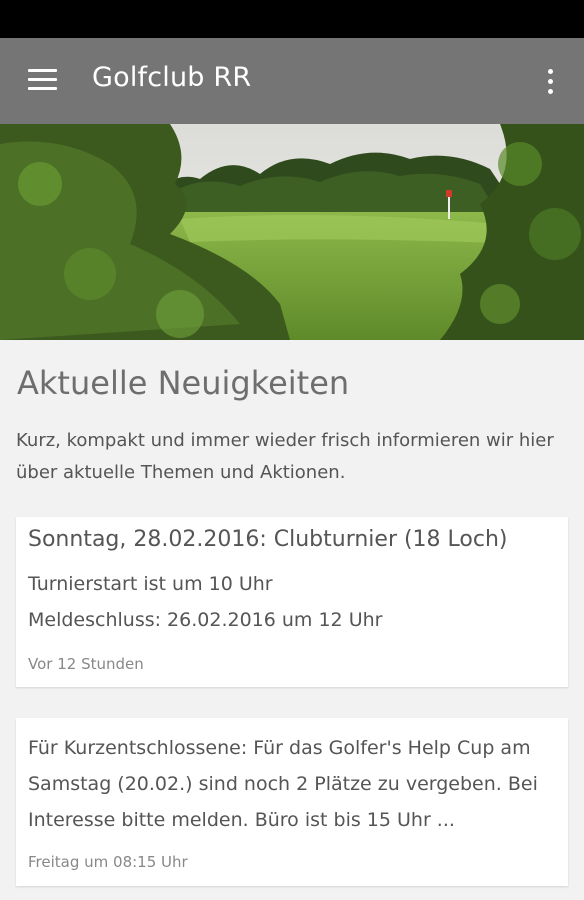  Describe the element at coordinates (172, 77) in the screenshot. I see `app-title: Golfclub RR` at that location.